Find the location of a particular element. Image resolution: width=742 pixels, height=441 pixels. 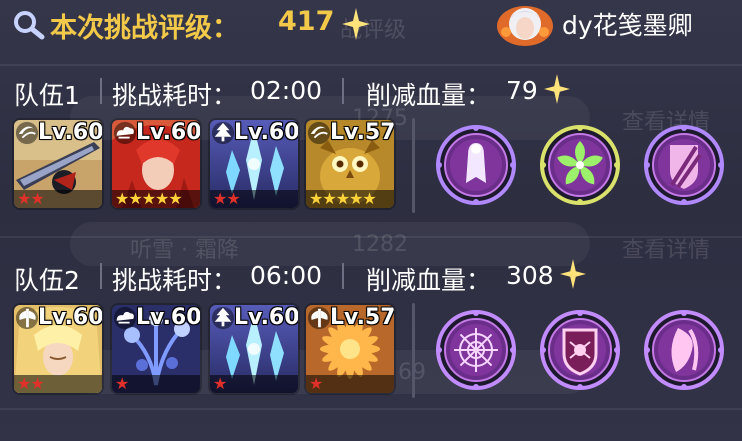

header: 本次挑战评级： 417 dy花笺墨卿 is located at coordinates (371, 25).